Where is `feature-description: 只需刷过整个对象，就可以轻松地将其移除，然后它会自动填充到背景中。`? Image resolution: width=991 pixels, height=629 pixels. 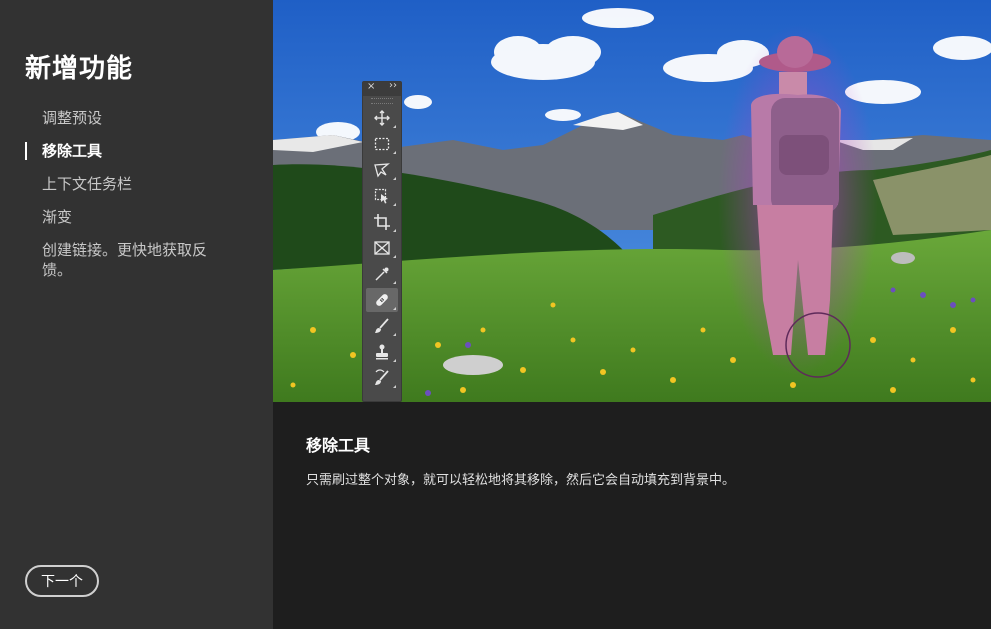 feature-description: 只需刷过整个对象，就可以轻松地将其移除，然后它会自动填充到背景中。 is located at coordinates (521, 480).